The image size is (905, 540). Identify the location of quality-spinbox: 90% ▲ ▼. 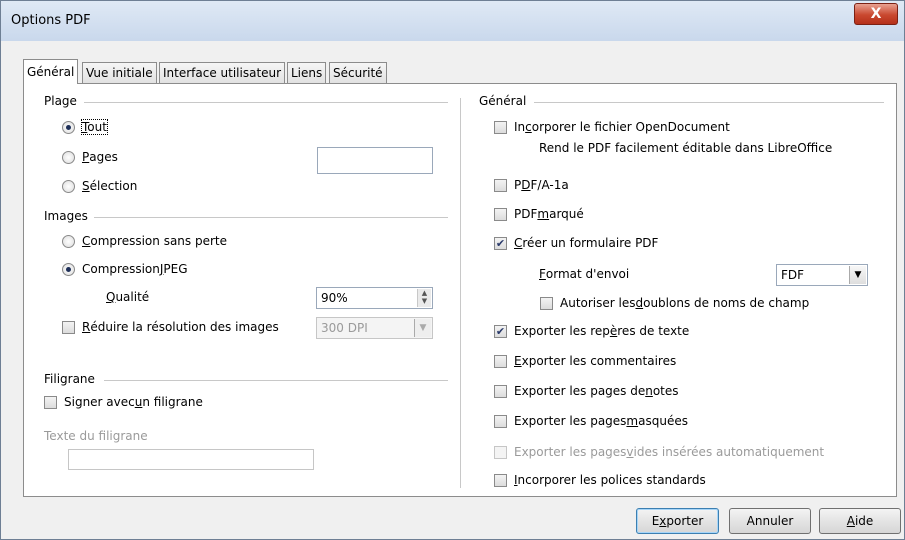
(374, 298).